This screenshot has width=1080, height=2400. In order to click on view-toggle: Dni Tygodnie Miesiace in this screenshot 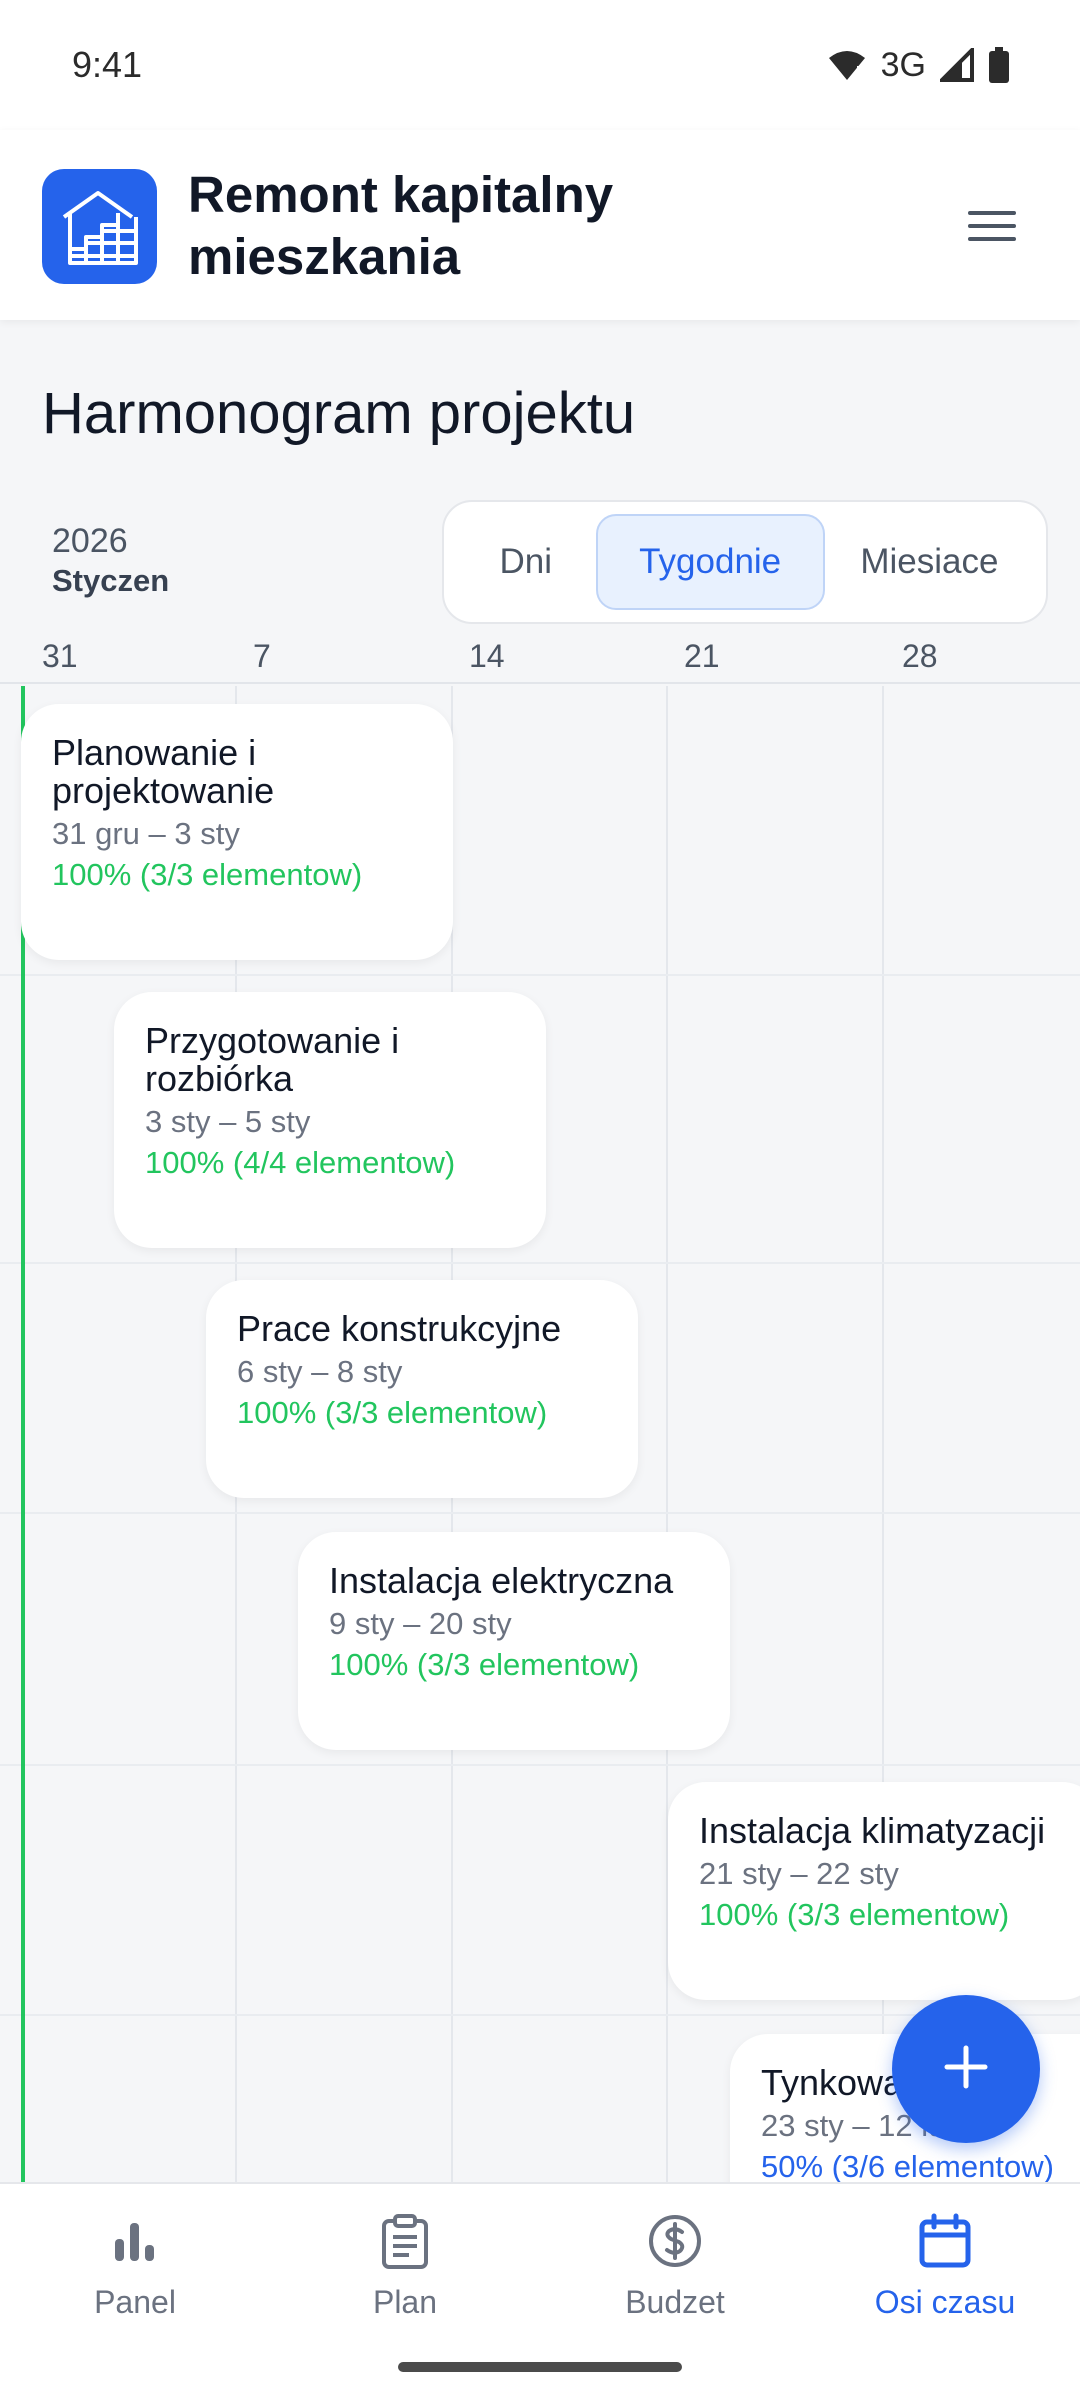, I will do `click(745, 562)`.